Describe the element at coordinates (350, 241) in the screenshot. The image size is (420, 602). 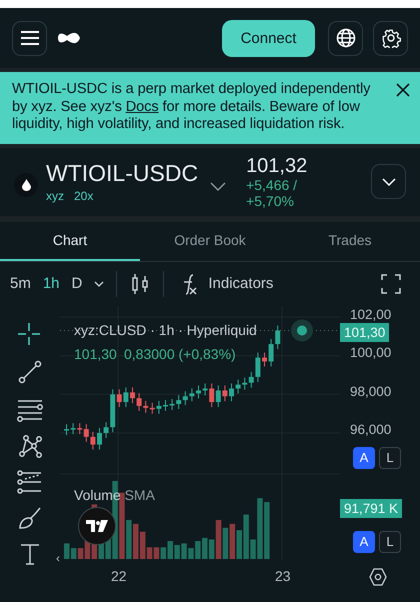
I see `tab: Trades` at that location.